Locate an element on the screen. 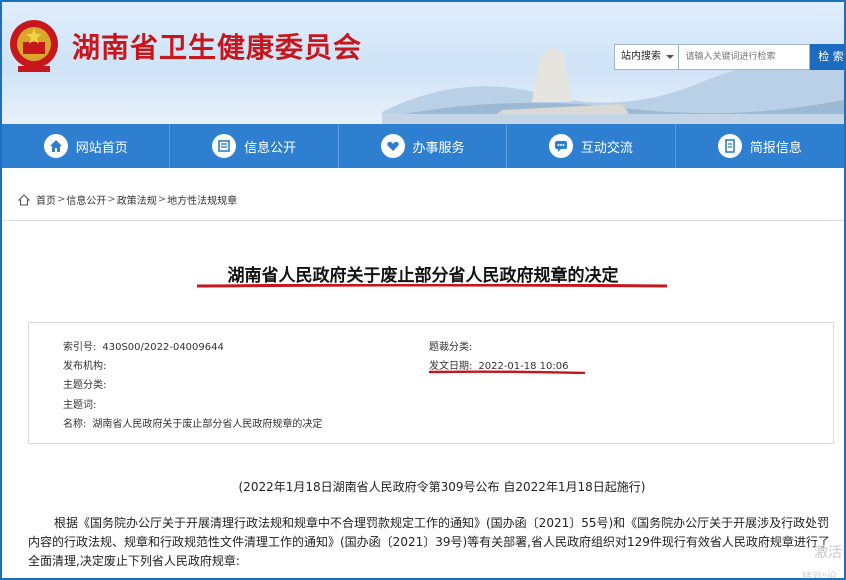 The width and height of the screenshot is (846, 580). nav-item-home: 网站首页 is located at coordinates (86, 146).